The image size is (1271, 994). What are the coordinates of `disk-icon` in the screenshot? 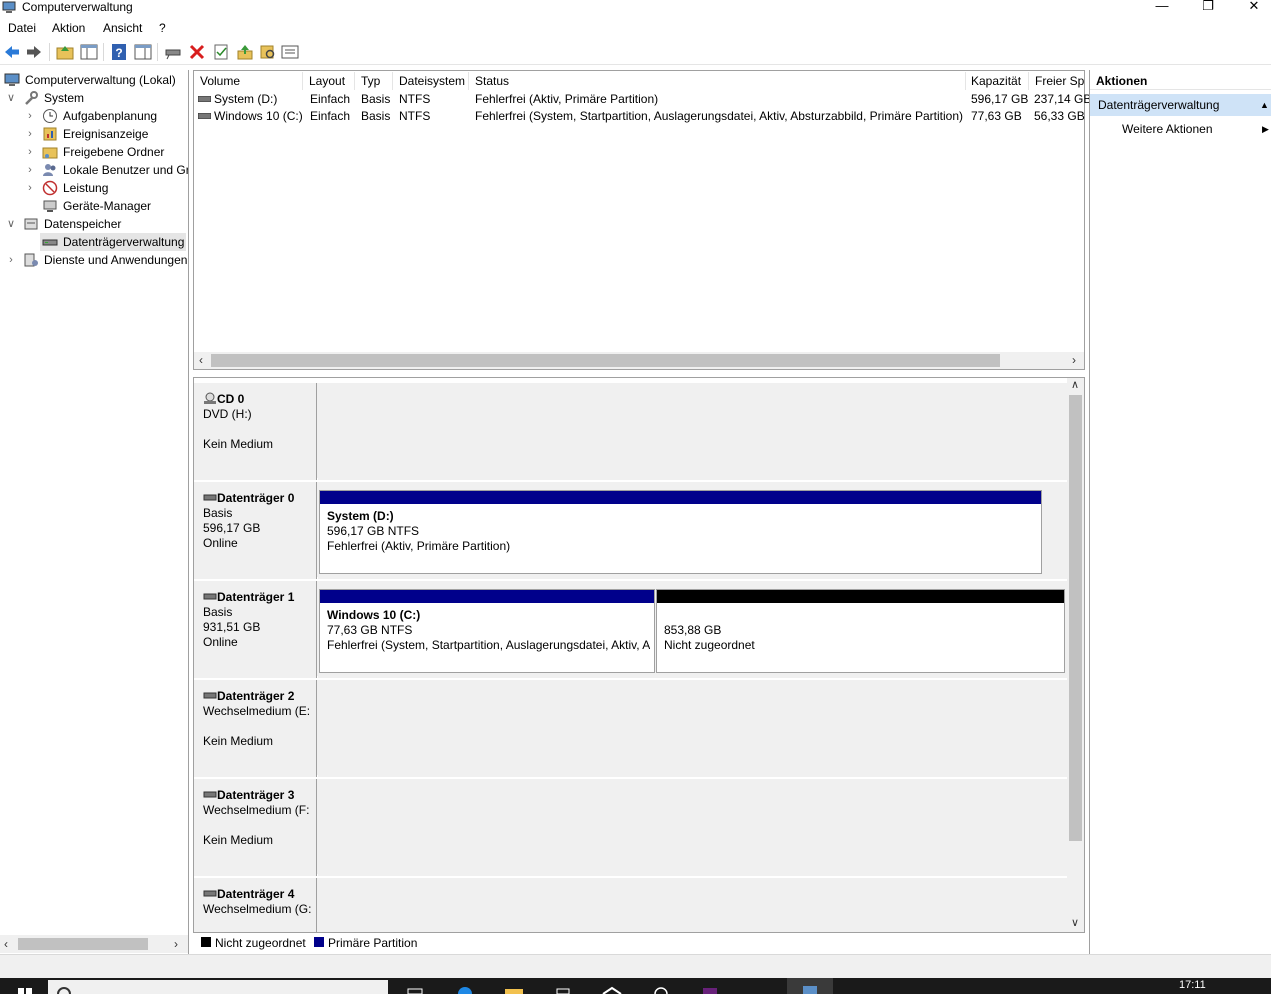 It's located at (50, 242).